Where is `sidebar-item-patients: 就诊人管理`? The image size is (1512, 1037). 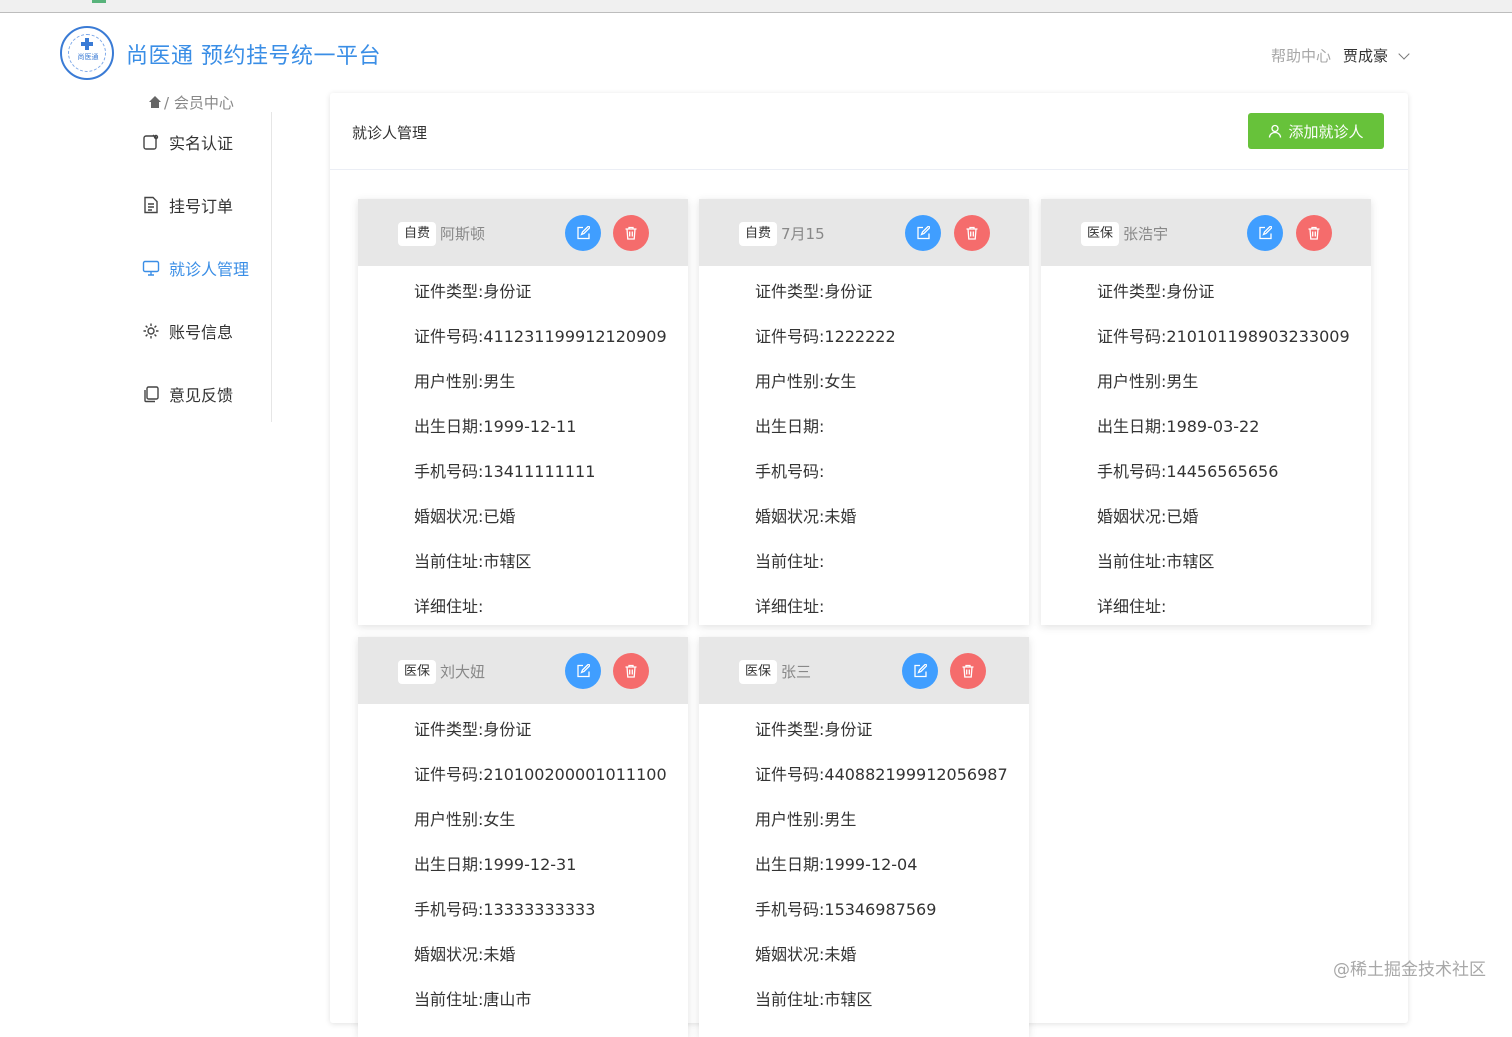
sidebar-item-patients: 就诊人管理 is located at coordinates (195, 268).